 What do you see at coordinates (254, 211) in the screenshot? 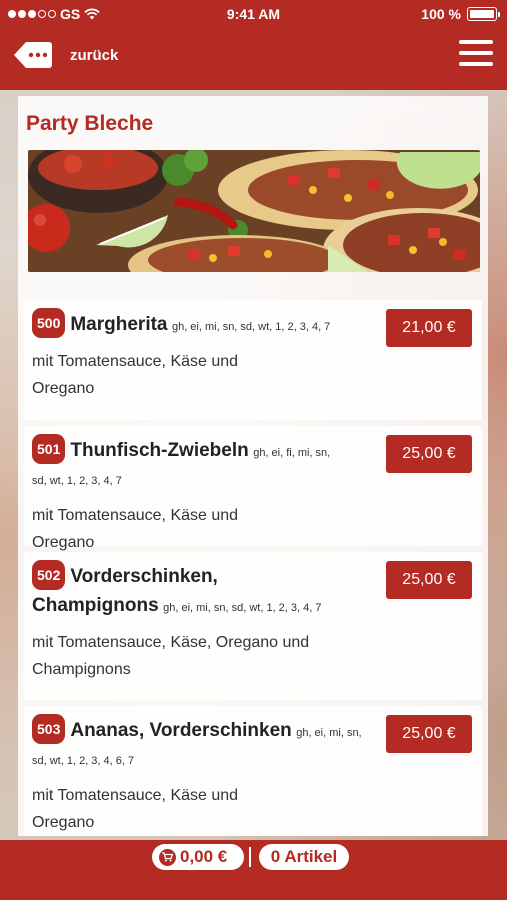
I see `category-hero-image` at bounding box center [254, 211].